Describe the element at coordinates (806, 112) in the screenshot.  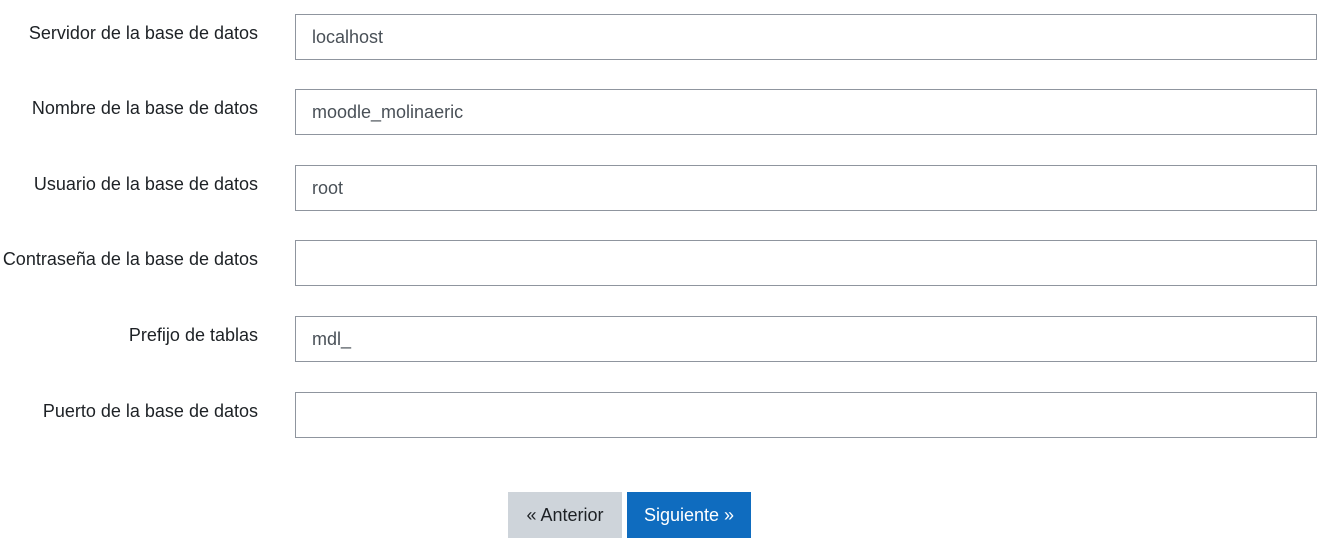
I see `db-name-input` at that location.